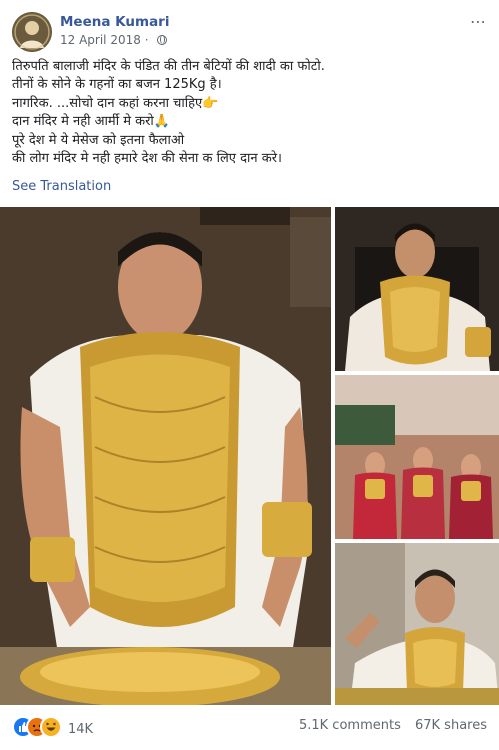 Image resolution: width=499 pixels, height=750 pixels. I want to click on photo-middle-right, so click(417, 457).